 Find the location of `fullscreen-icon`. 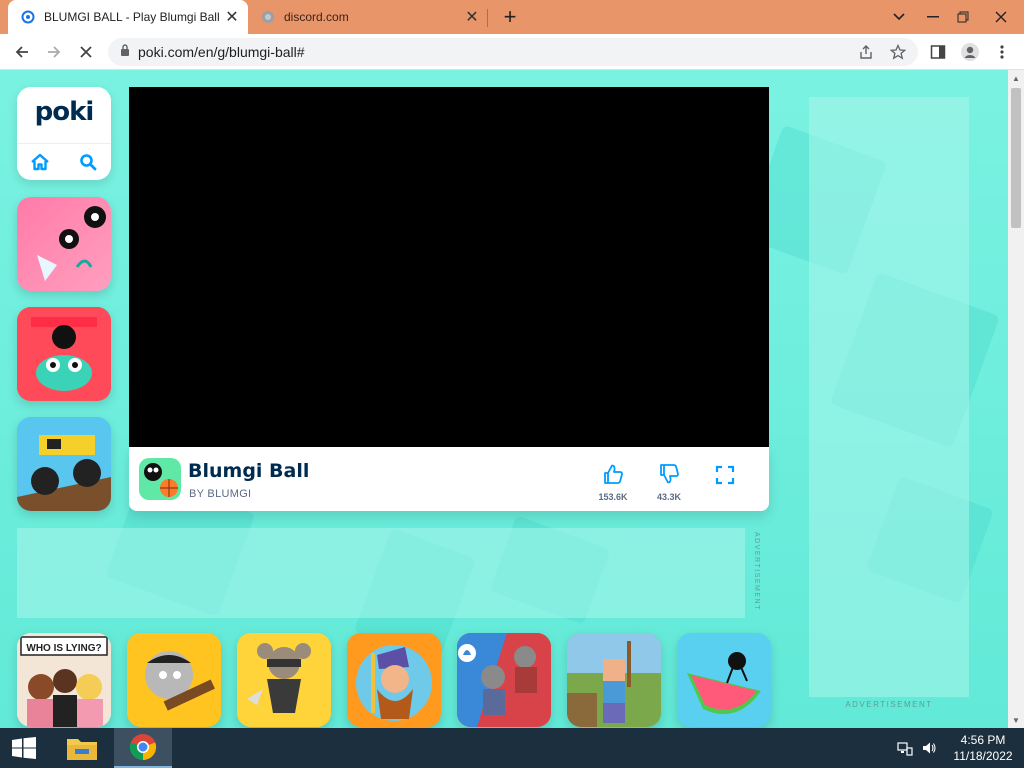

fullscreen-icon is located at coordinates (725, 475).